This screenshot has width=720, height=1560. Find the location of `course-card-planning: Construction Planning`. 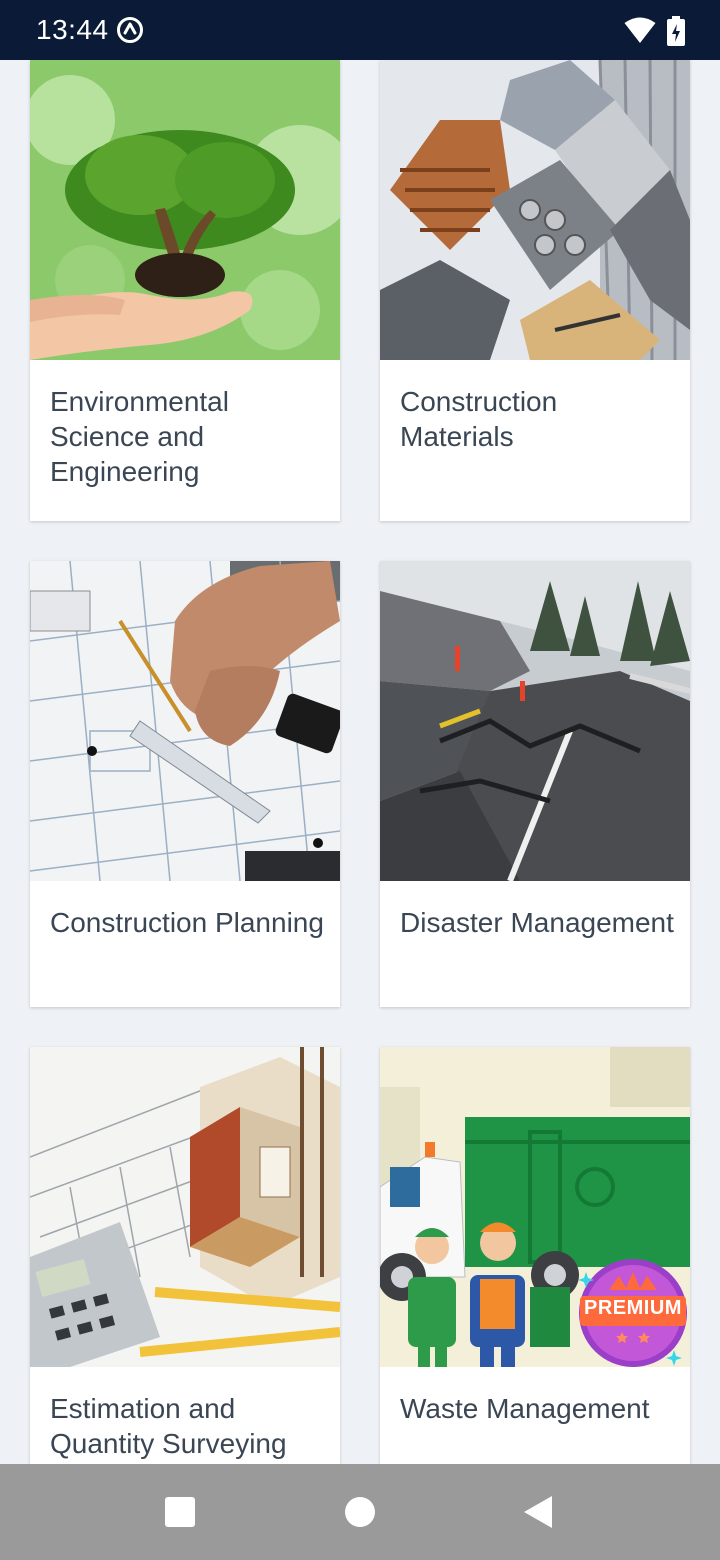

course-card-planning: Construction Planning is located at coordinates (185, 784).